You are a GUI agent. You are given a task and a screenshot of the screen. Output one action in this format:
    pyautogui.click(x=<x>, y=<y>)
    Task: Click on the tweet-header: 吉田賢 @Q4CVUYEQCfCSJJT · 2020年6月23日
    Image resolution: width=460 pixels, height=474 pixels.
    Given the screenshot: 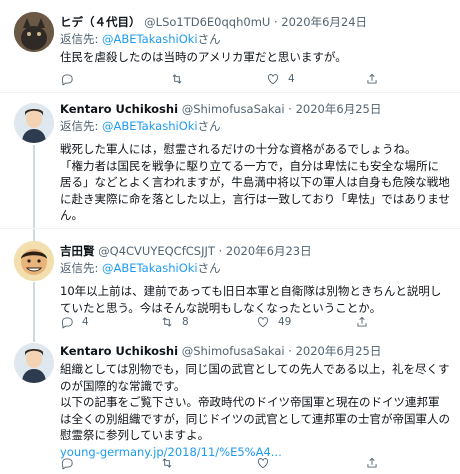 What is the action you would take?
    pyautogui.click(x=186, y=251)
    